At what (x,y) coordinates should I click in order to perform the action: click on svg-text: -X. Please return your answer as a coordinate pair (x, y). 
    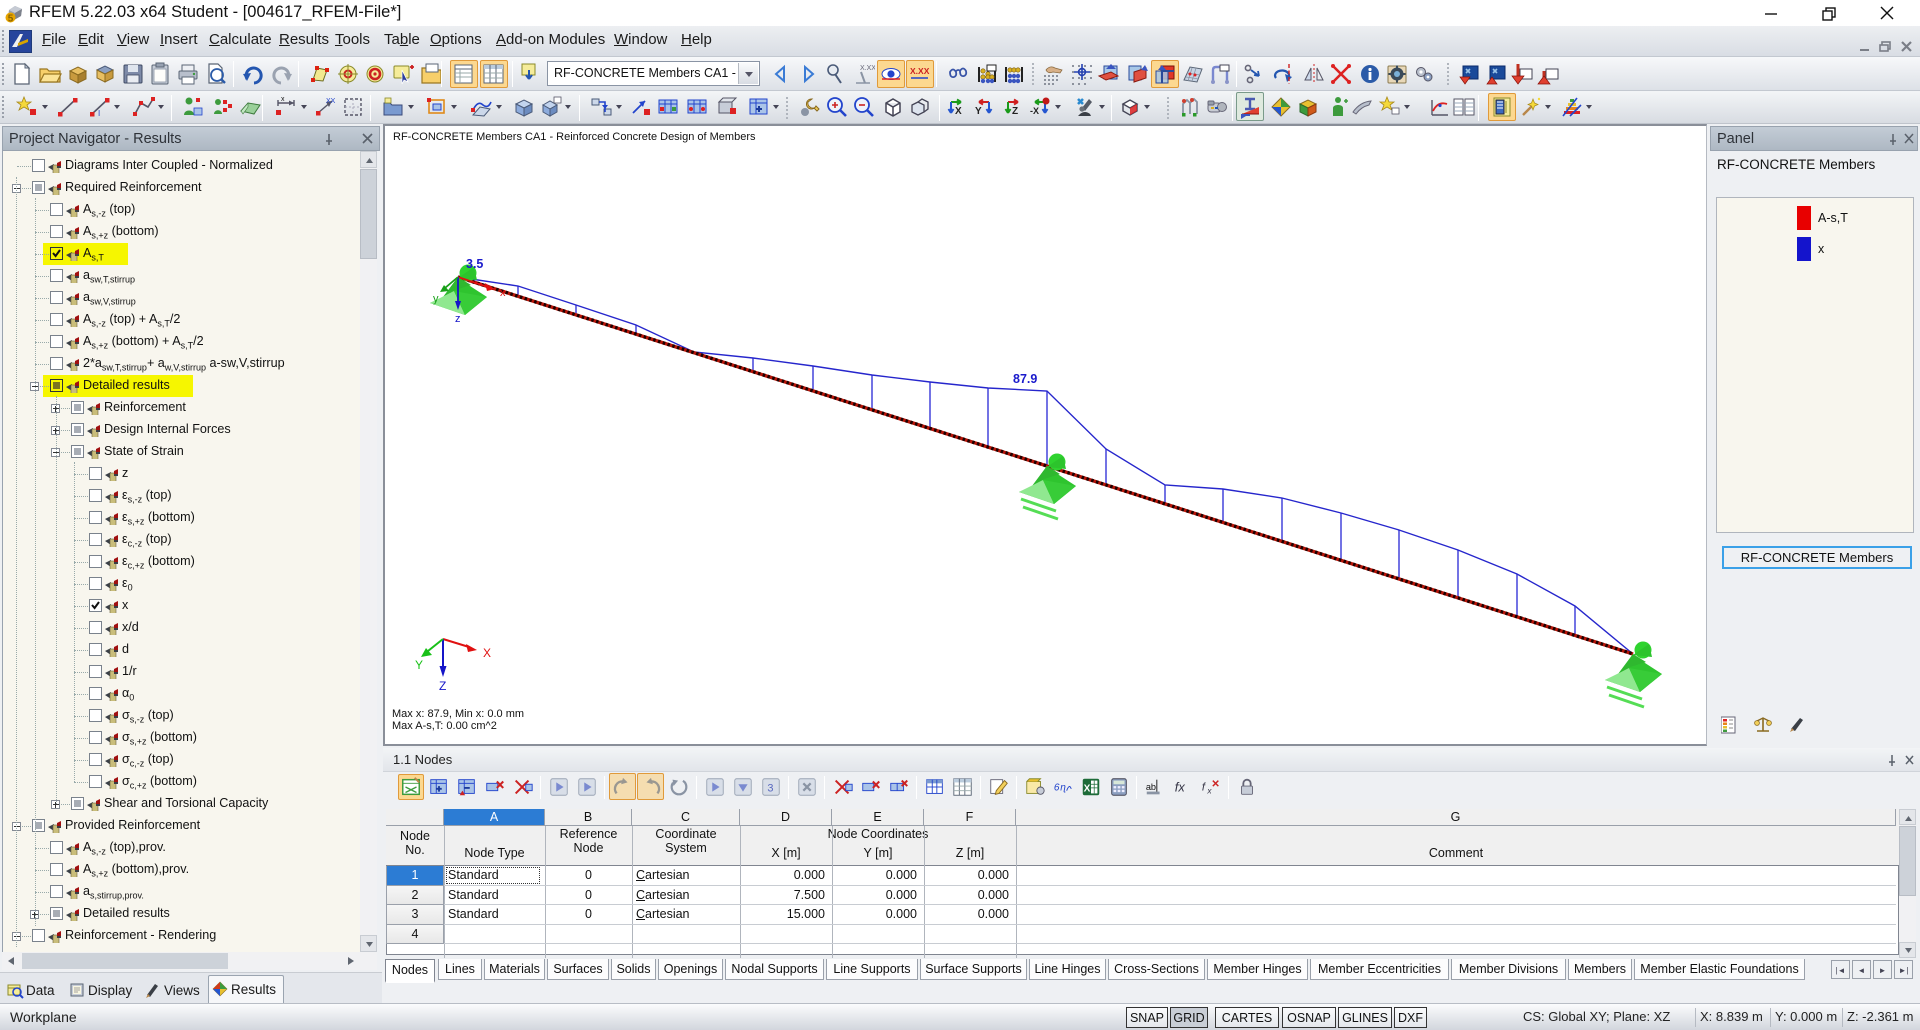
    Looking at the image, I should click on (1034, 111).